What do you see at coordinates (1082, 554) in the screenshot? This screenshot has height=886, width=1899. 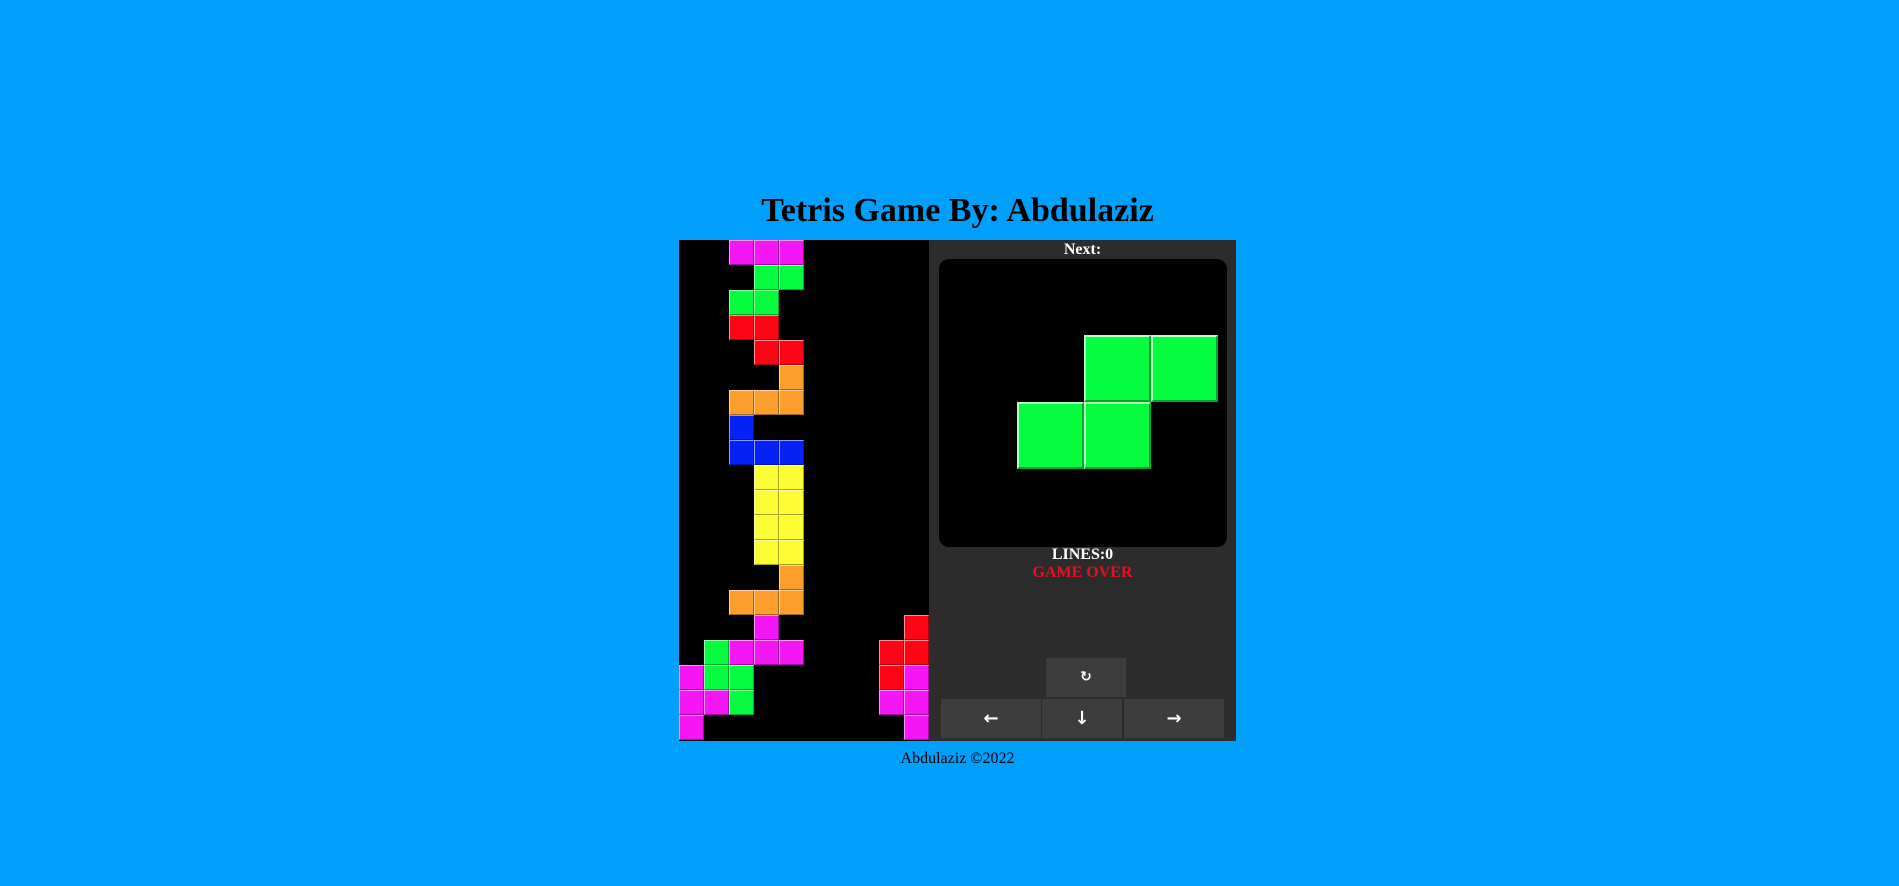 I see `lines-counter: LINES:0` at bounding box center [1082, 554].